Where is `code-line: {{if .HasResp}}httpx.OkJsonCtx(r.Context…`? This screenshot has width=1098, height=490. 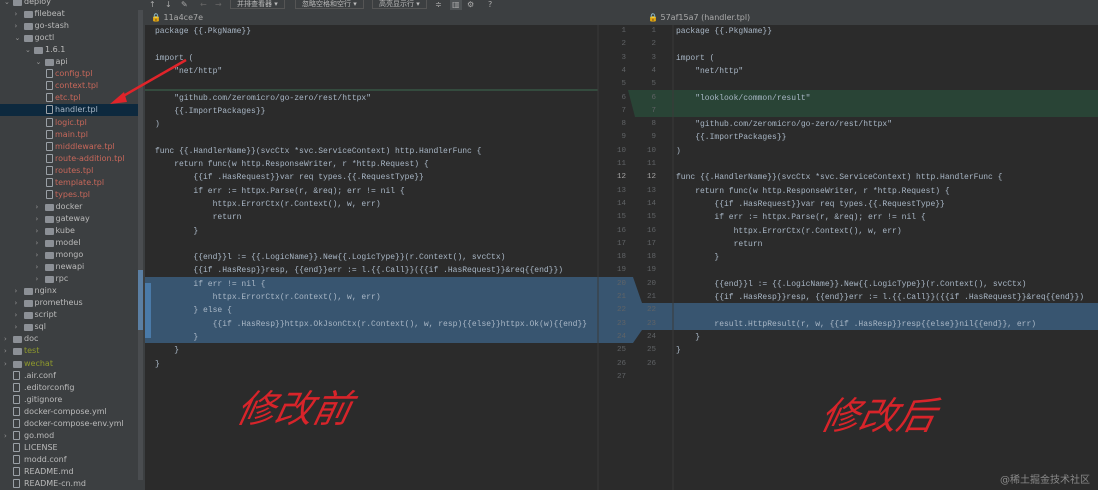
code-line: {{if .HasResp}}httpx.OkJsonCtx(r.Context… is located at coordinates (371, 324).